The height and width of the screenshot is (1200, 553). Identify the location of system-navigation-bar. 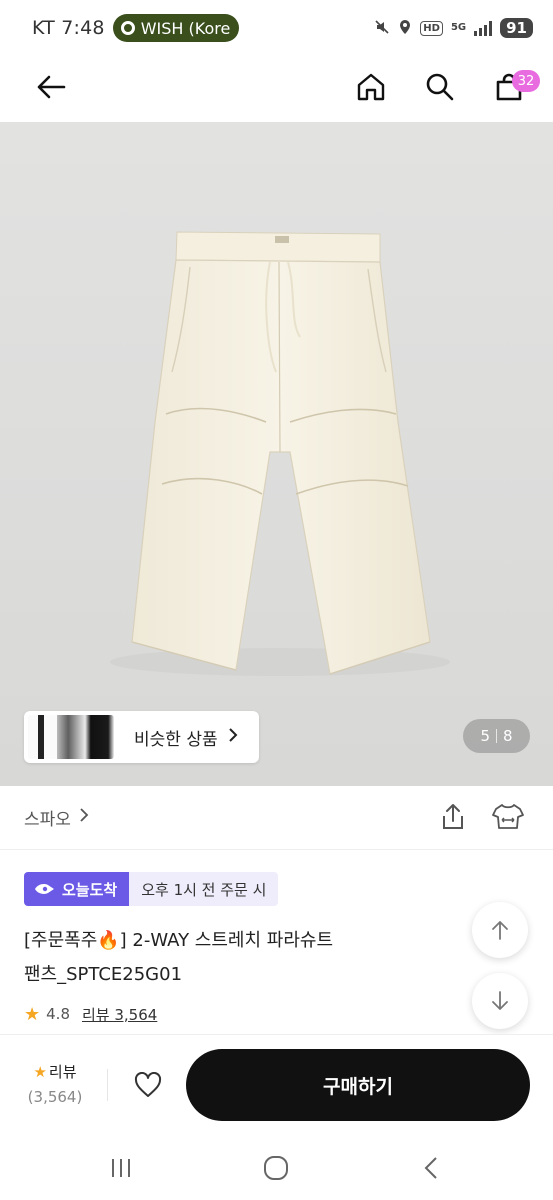
(276, 1167).